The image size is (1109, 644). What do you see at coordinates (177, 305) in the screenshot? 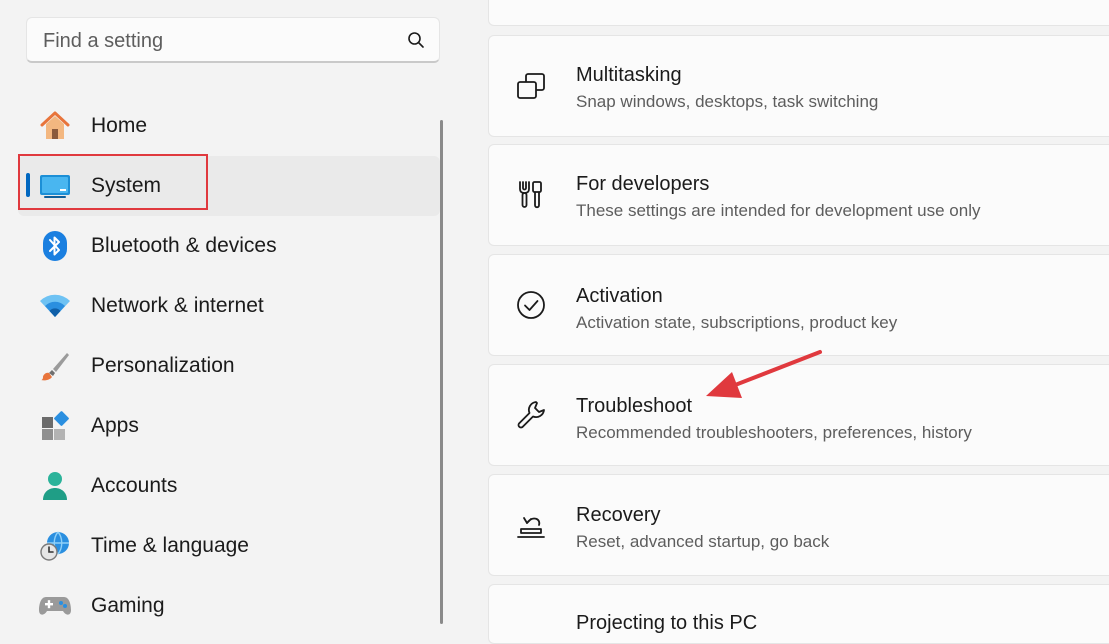
I see `sidebar-item-label: Network & internet` at bounding box center [177, 305].